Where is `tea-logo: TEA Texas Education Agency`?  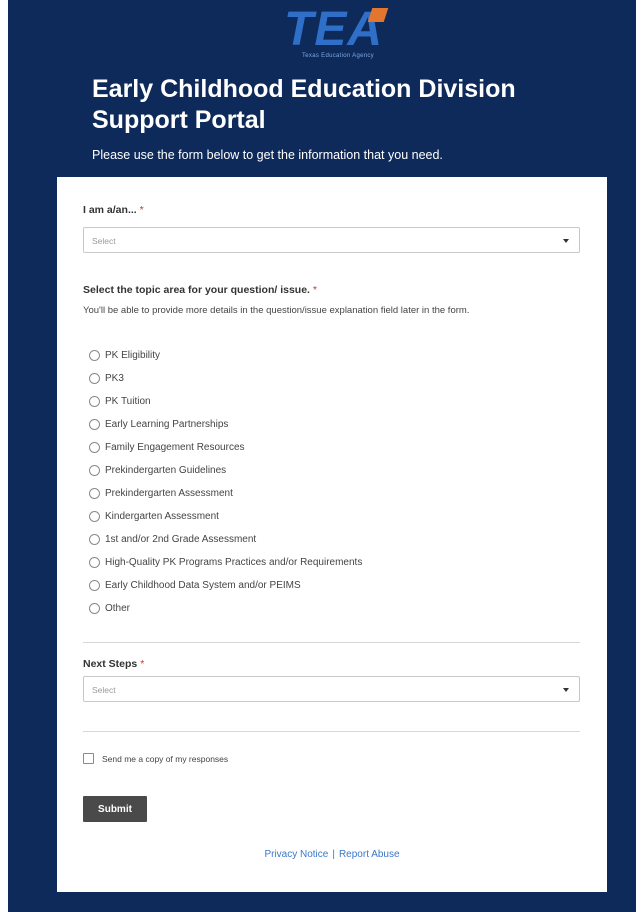
tea-logo: TEA Texas Education Agency is located at coordinates (339, 31).